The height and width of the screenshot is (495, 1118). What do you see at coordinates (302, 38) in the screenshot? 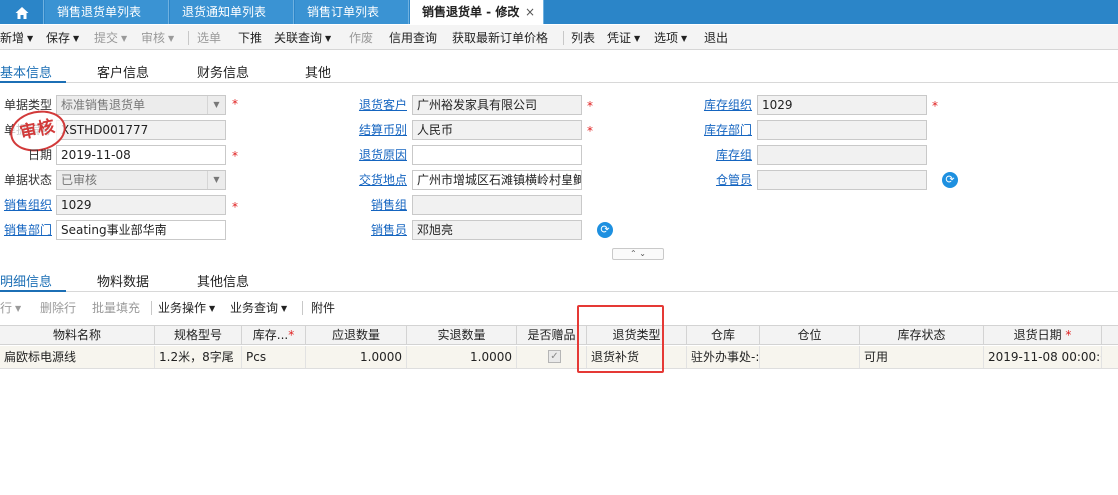
I see `linked-query-button: 关联查询 ▼` at bounding box center [302, 38].